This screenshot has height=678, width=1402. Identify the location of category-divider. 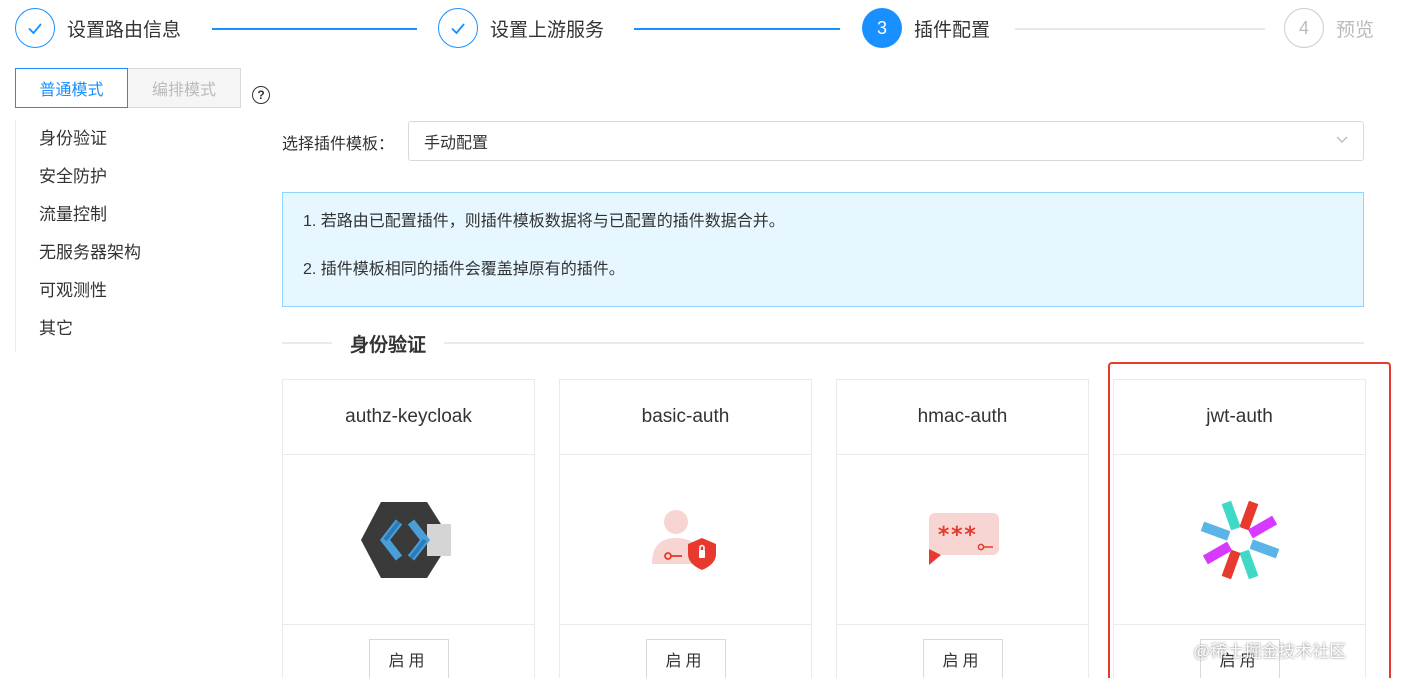
(823, 343).